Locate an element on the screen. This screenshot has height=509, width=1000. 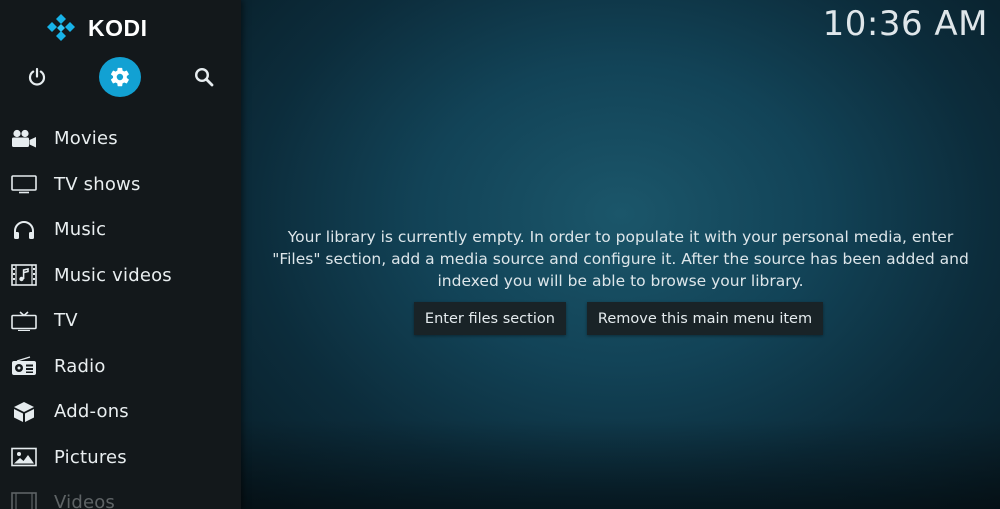
sidebar-item-videos: Videos is located at coordinates (120, 494).